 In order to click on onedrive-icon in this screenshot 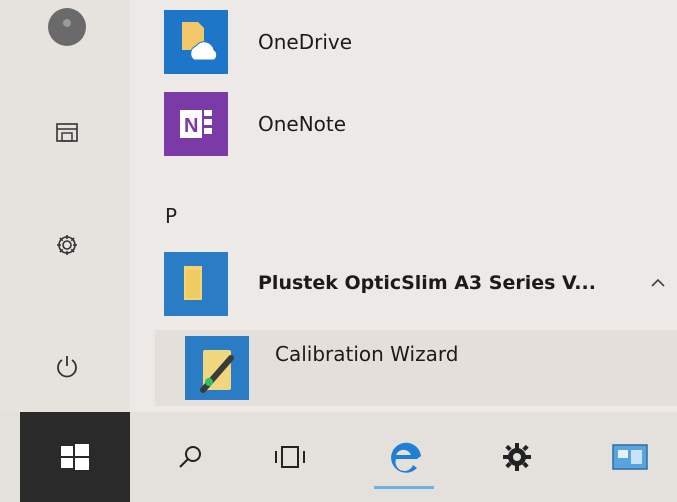, I will do `click(196, 42)`.